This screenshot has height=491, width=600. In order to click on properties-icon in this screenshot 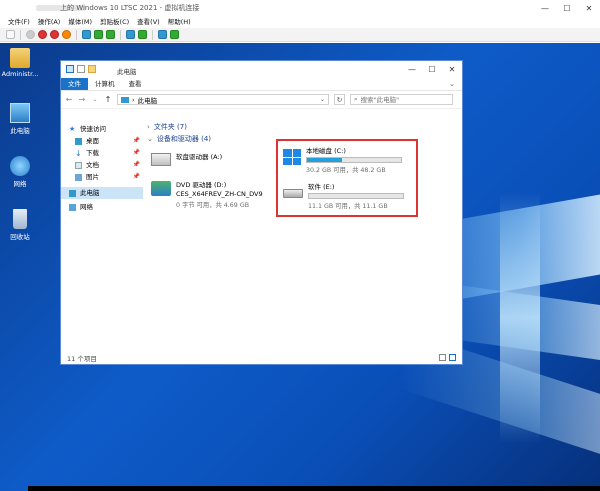, I will do `click(81, 69)`.